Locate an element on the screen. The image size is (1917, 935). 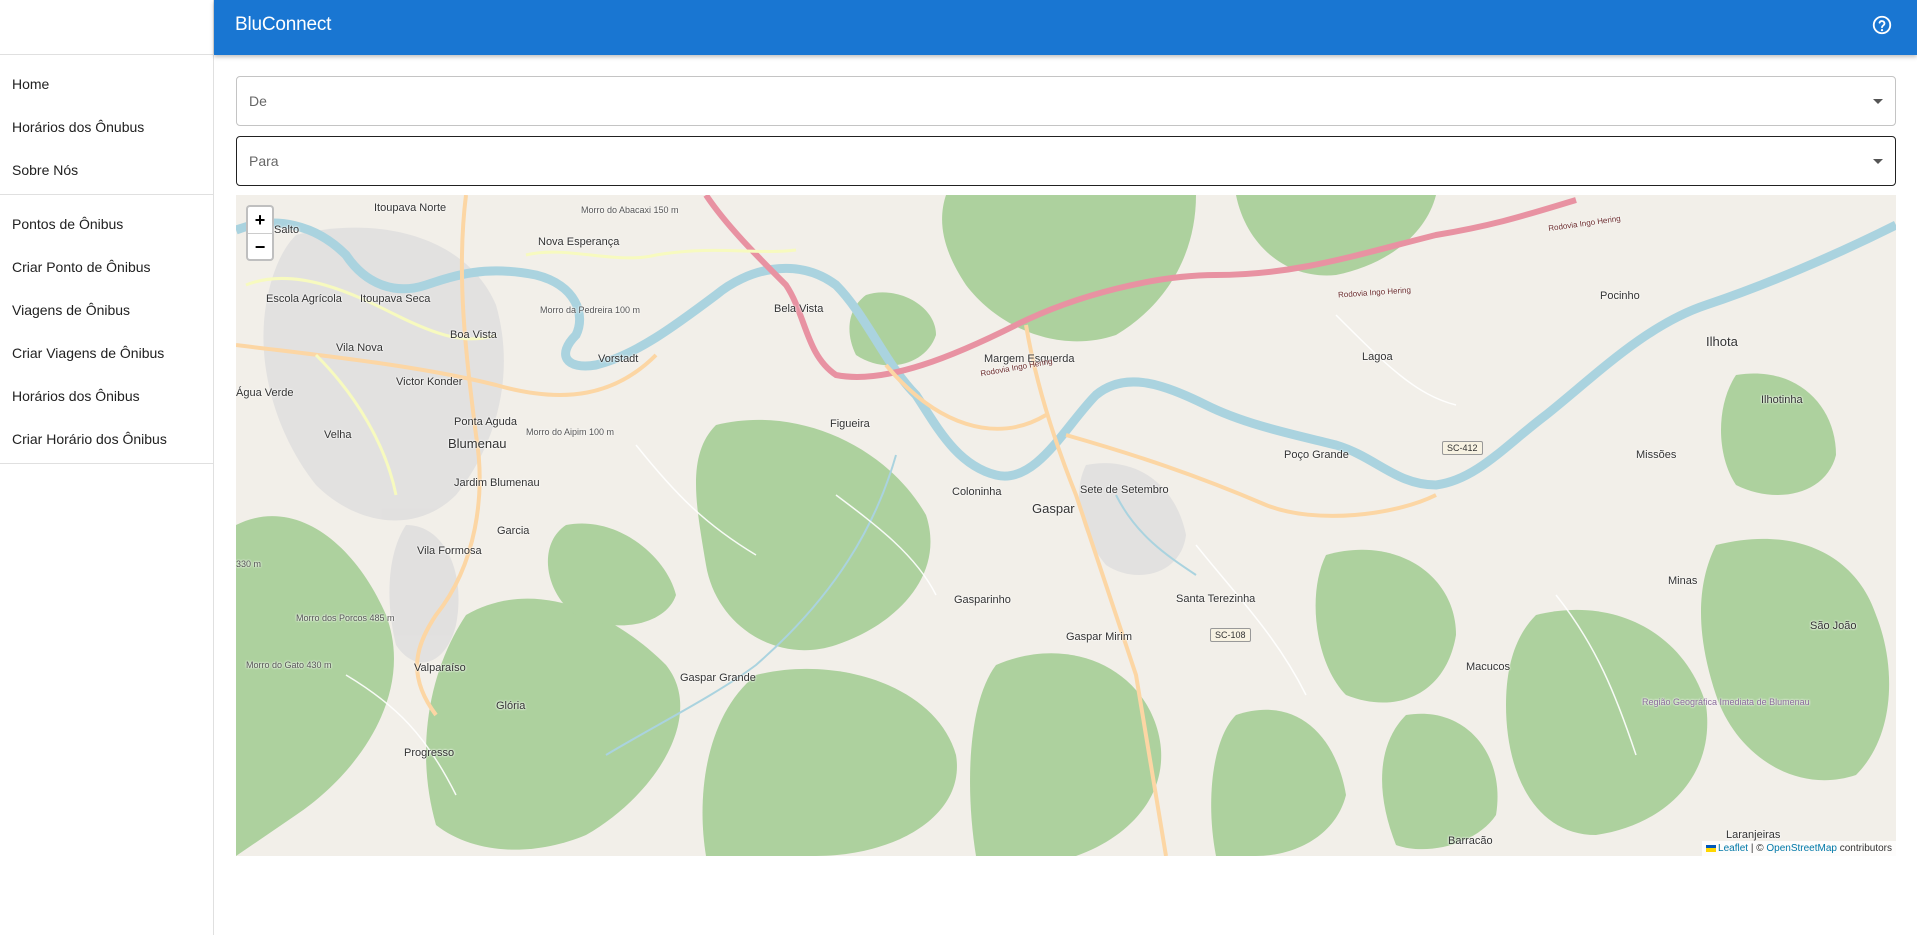
map-label: Santa Terezinha is located at coordinates (1216, 599).